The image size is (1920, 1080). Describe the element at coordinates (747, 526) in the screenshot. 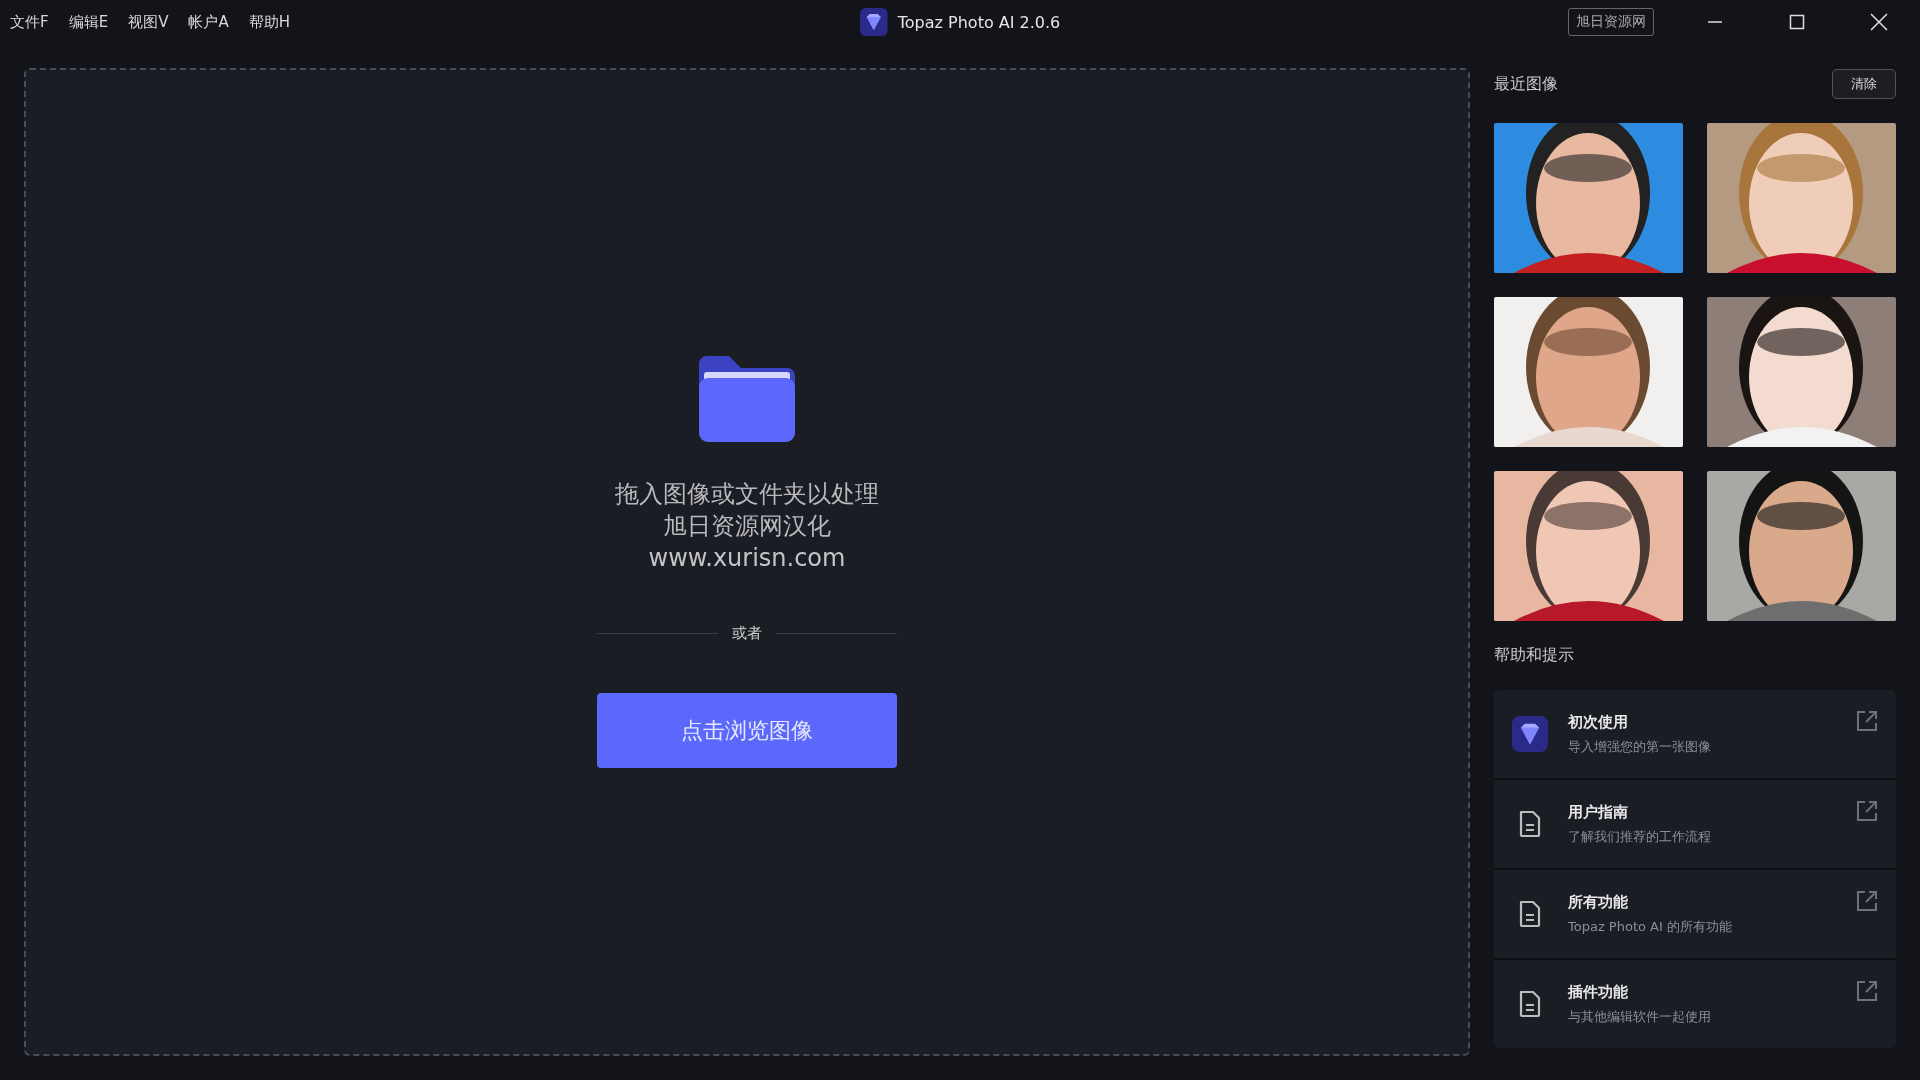

I see `drop-hint-text: 旭日资源网汉化` at that location.